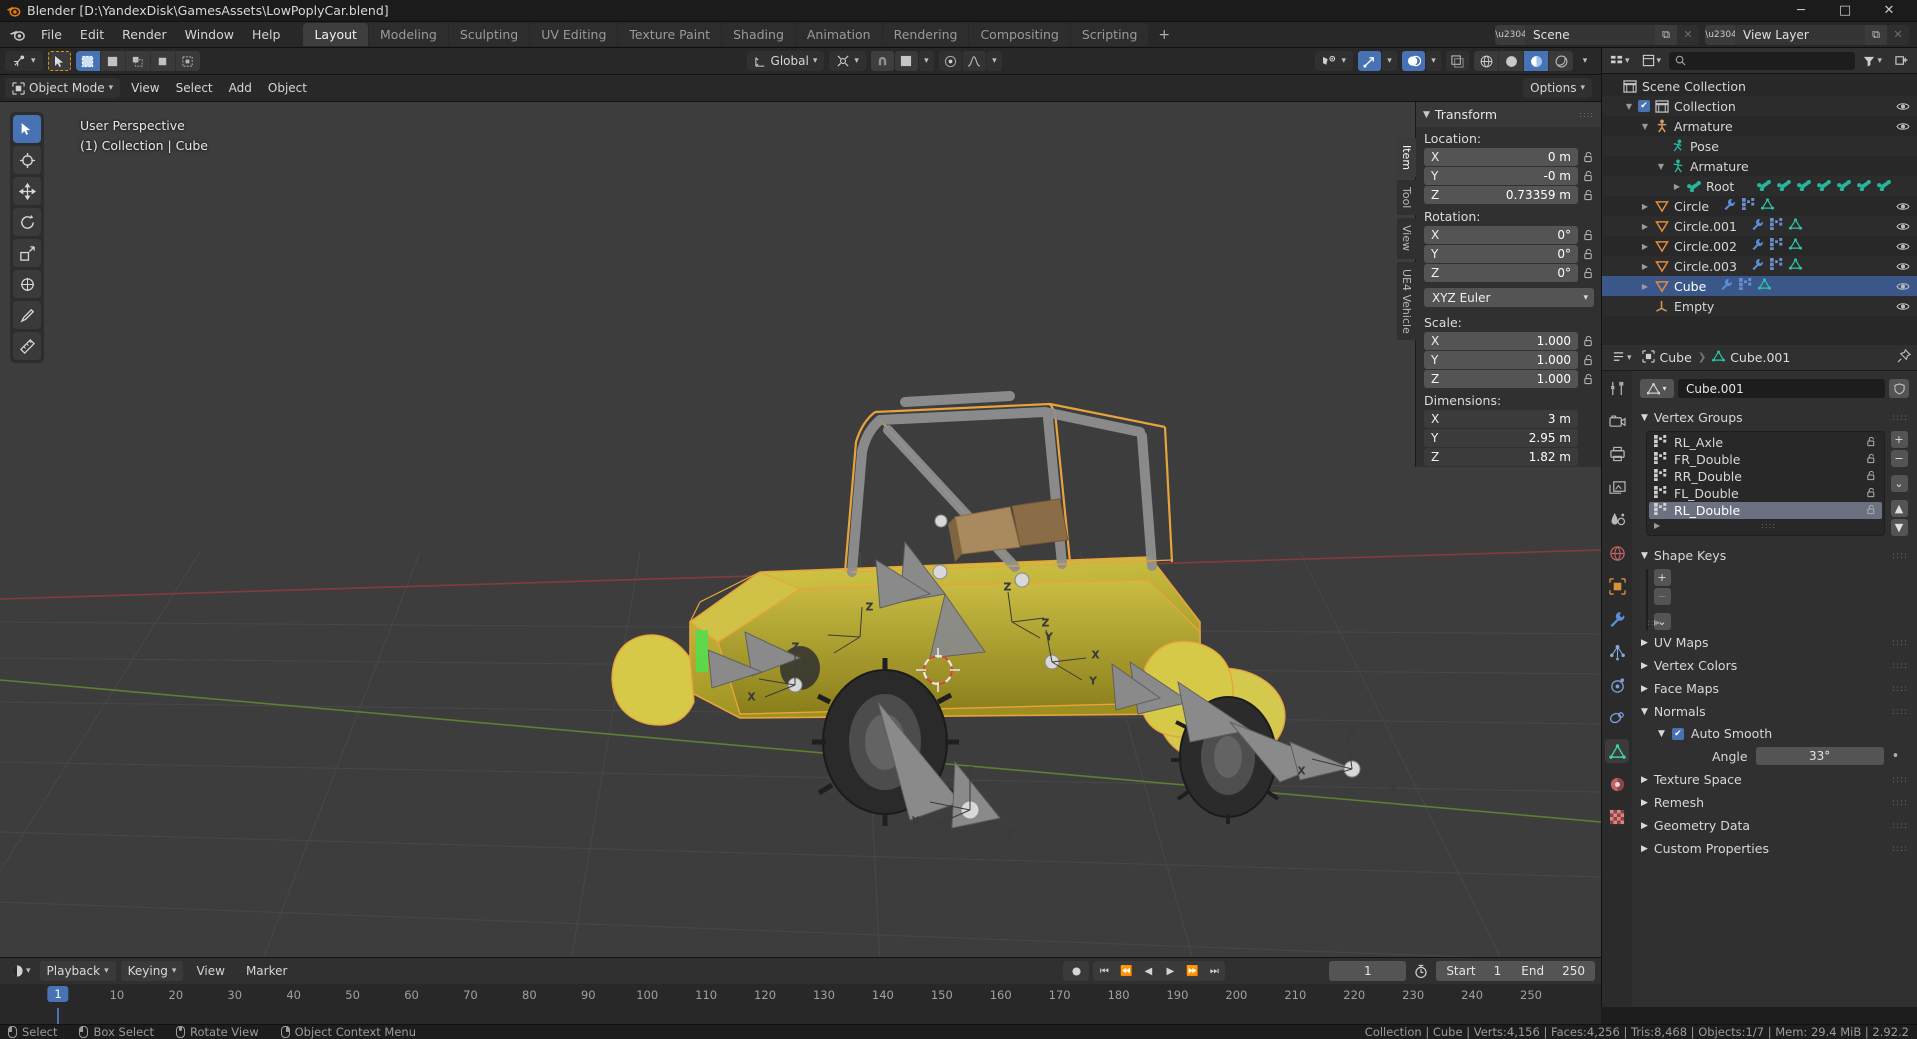 This screenshot has width=1917, height=1039. Describe the element at coordinates (1889, 11) in the screenshot. I see `close-button: ✕` at that location.